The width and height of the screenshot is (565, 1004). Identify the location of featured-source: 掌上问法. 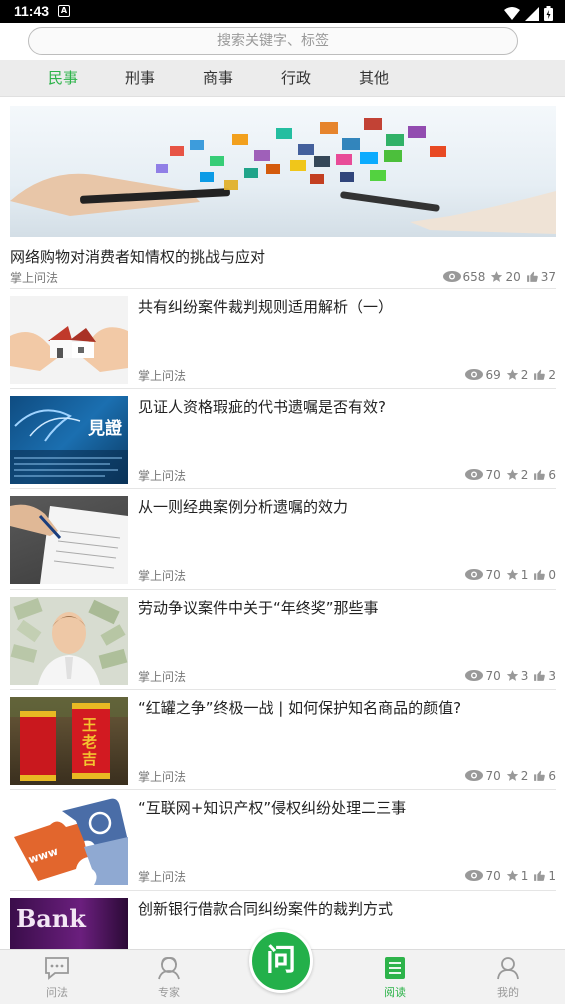
(34, 278).